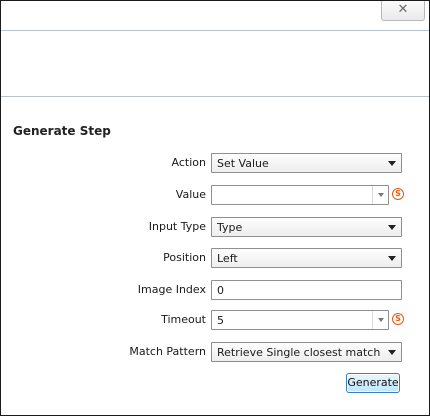 The height and width of the screenshot is (416, 430). What do you see at coordinates (306, 290) in the screenshot?
I see `image-index-input: 0` at bounding box center [306, 290].